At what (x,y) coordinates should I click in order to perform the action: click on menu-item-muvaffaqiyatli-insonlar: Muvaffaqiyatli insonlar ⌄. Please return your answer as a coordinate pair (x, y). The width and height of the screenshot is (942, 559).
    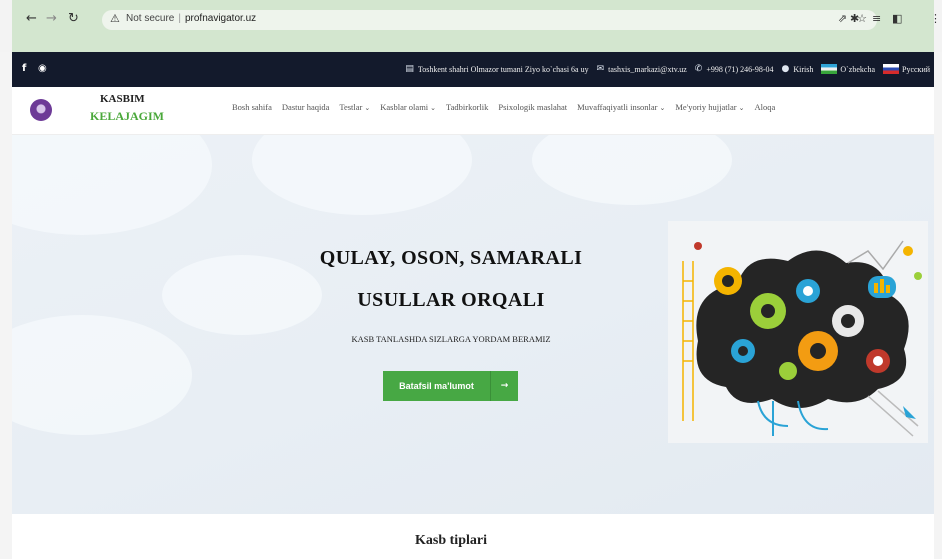
    Looking at the image, I should click on (621, 107).